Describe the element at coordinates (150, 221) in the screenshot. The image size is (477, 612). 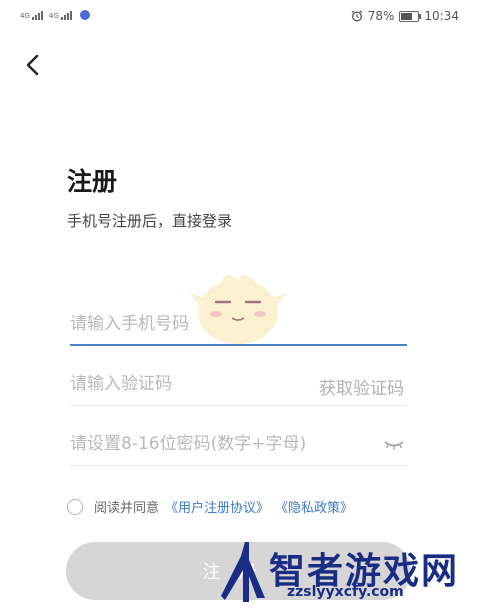
I see `page-subtitle: 手机号注册后，直接登录` at that location.